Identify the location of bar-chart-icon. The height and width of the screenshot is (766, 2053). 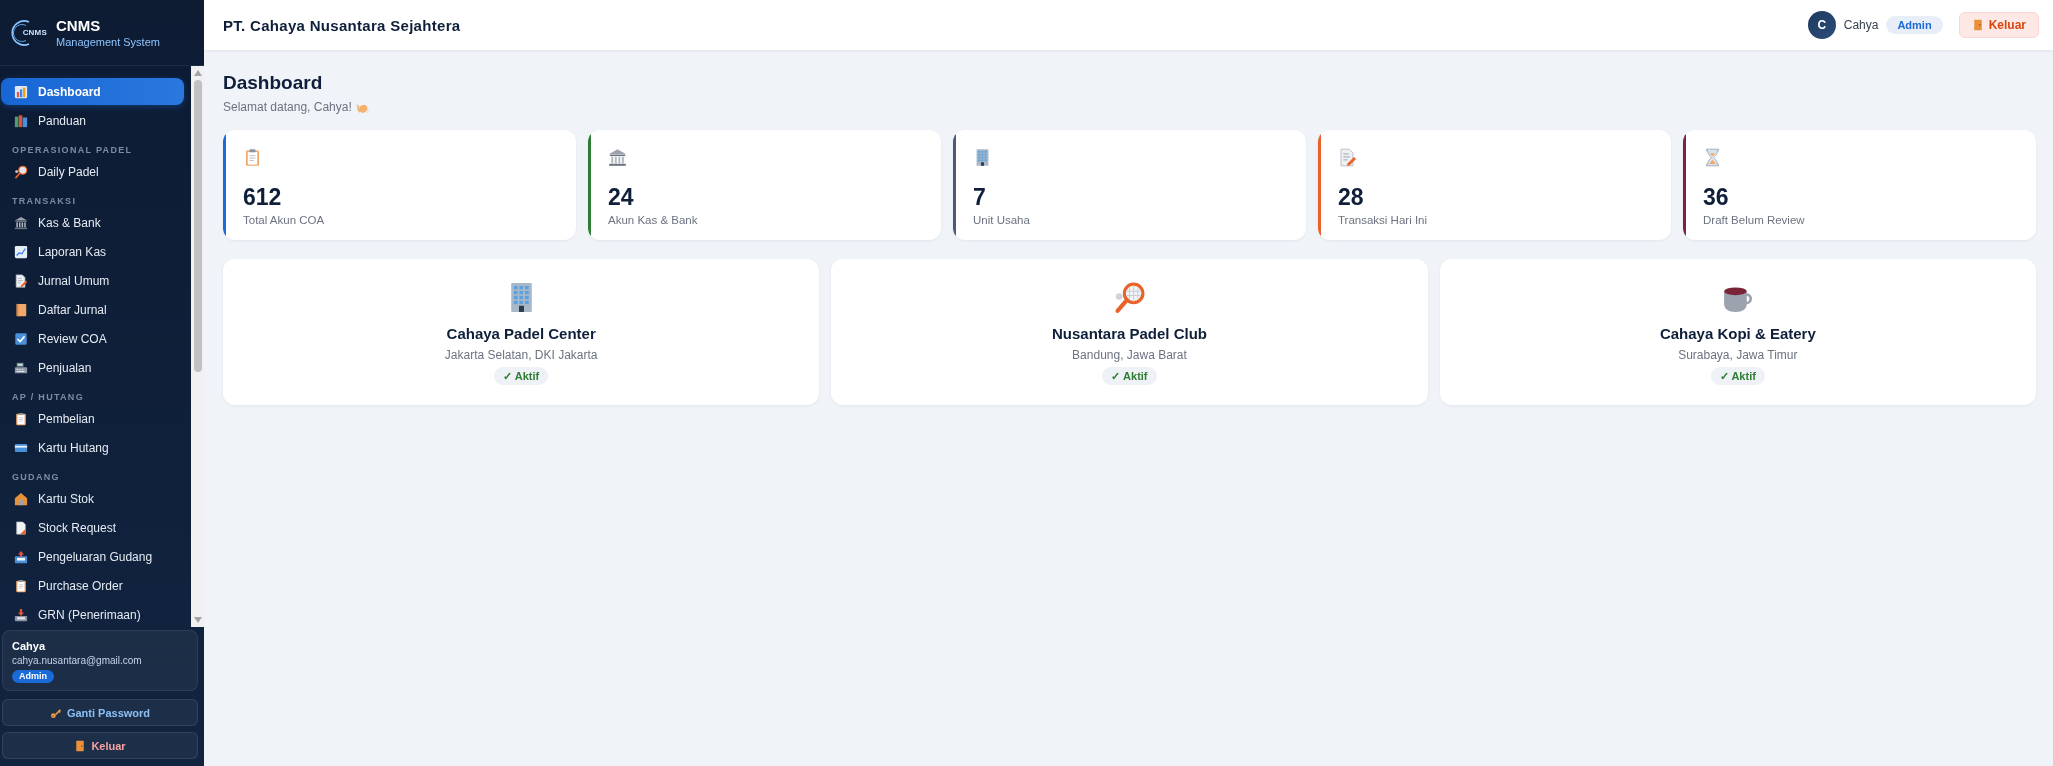
(21, 91).